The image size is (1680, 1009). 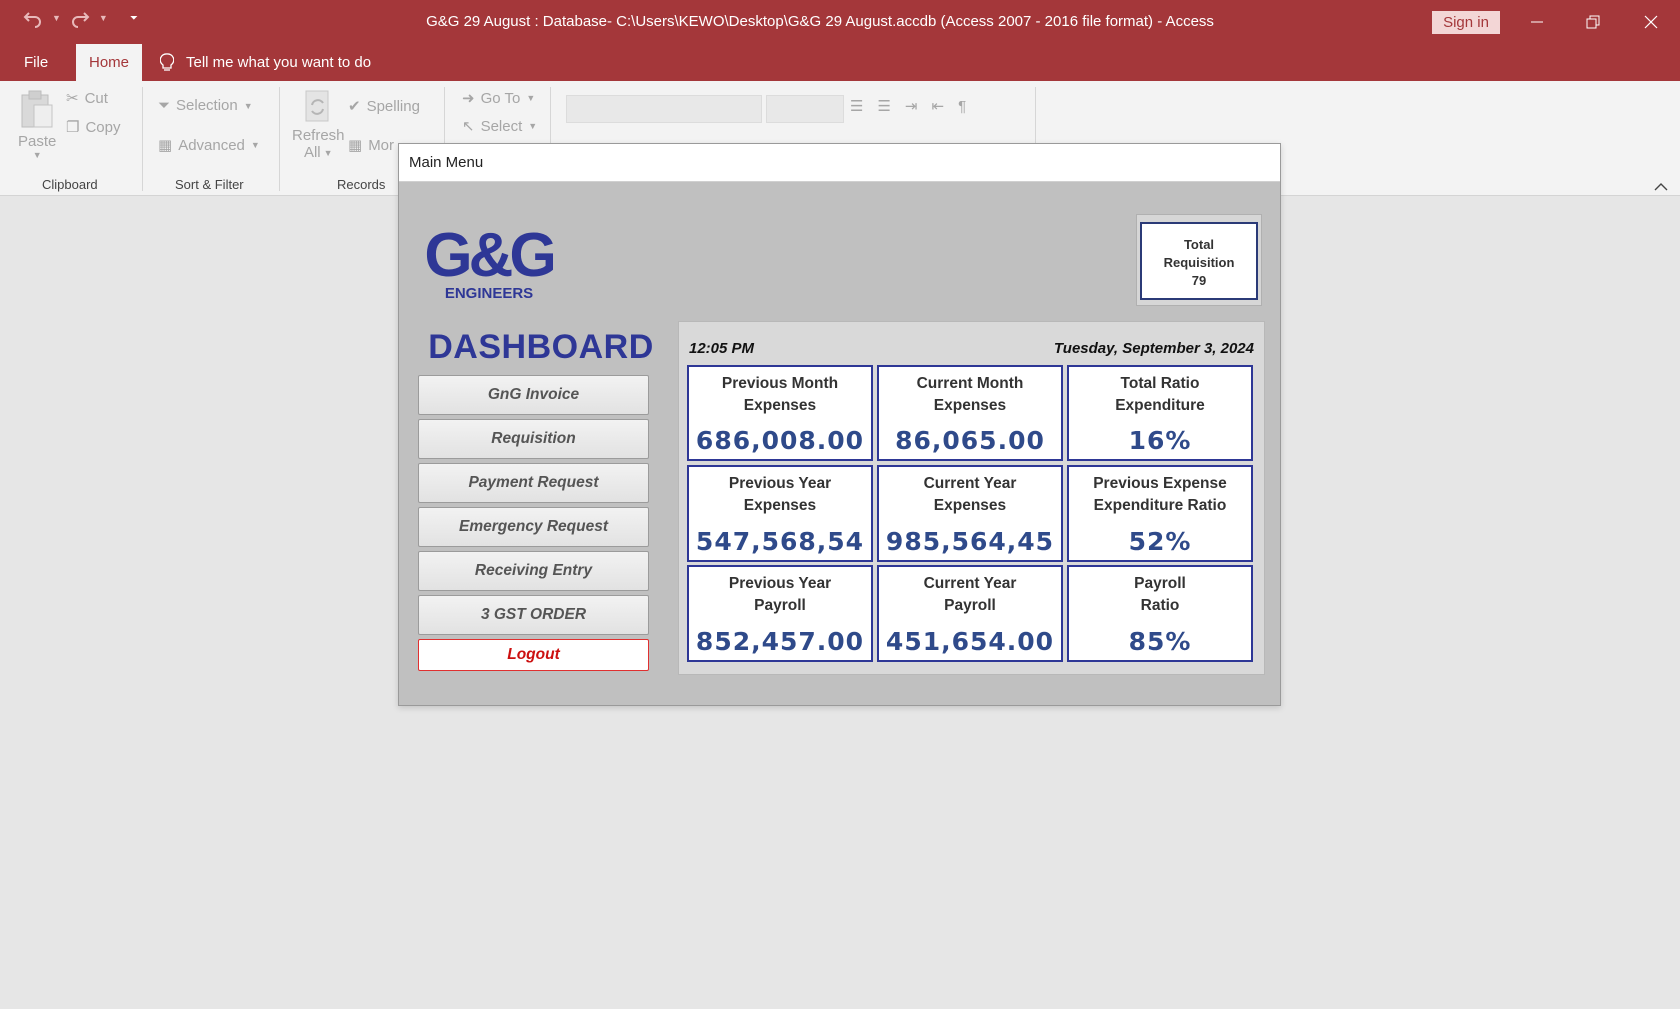 What do you see at coordinates (96, 98) in the screenshot?
I see `cut-label: Cut` at bounding box center [96, 98].